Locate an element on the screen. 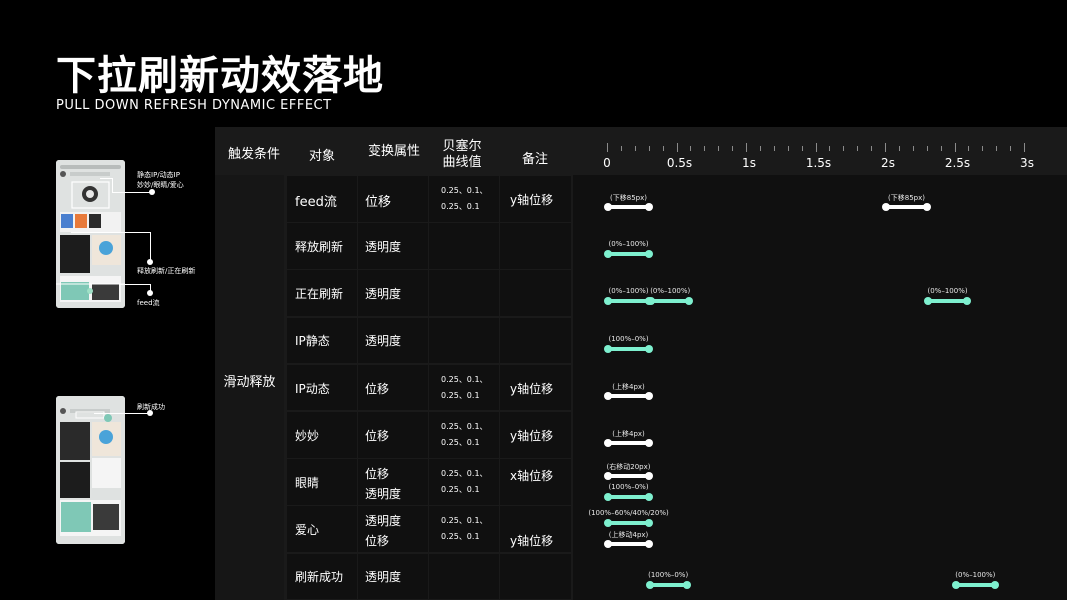  timeline-bar-label: (上移动4px) is located at coordinates (628, 535).